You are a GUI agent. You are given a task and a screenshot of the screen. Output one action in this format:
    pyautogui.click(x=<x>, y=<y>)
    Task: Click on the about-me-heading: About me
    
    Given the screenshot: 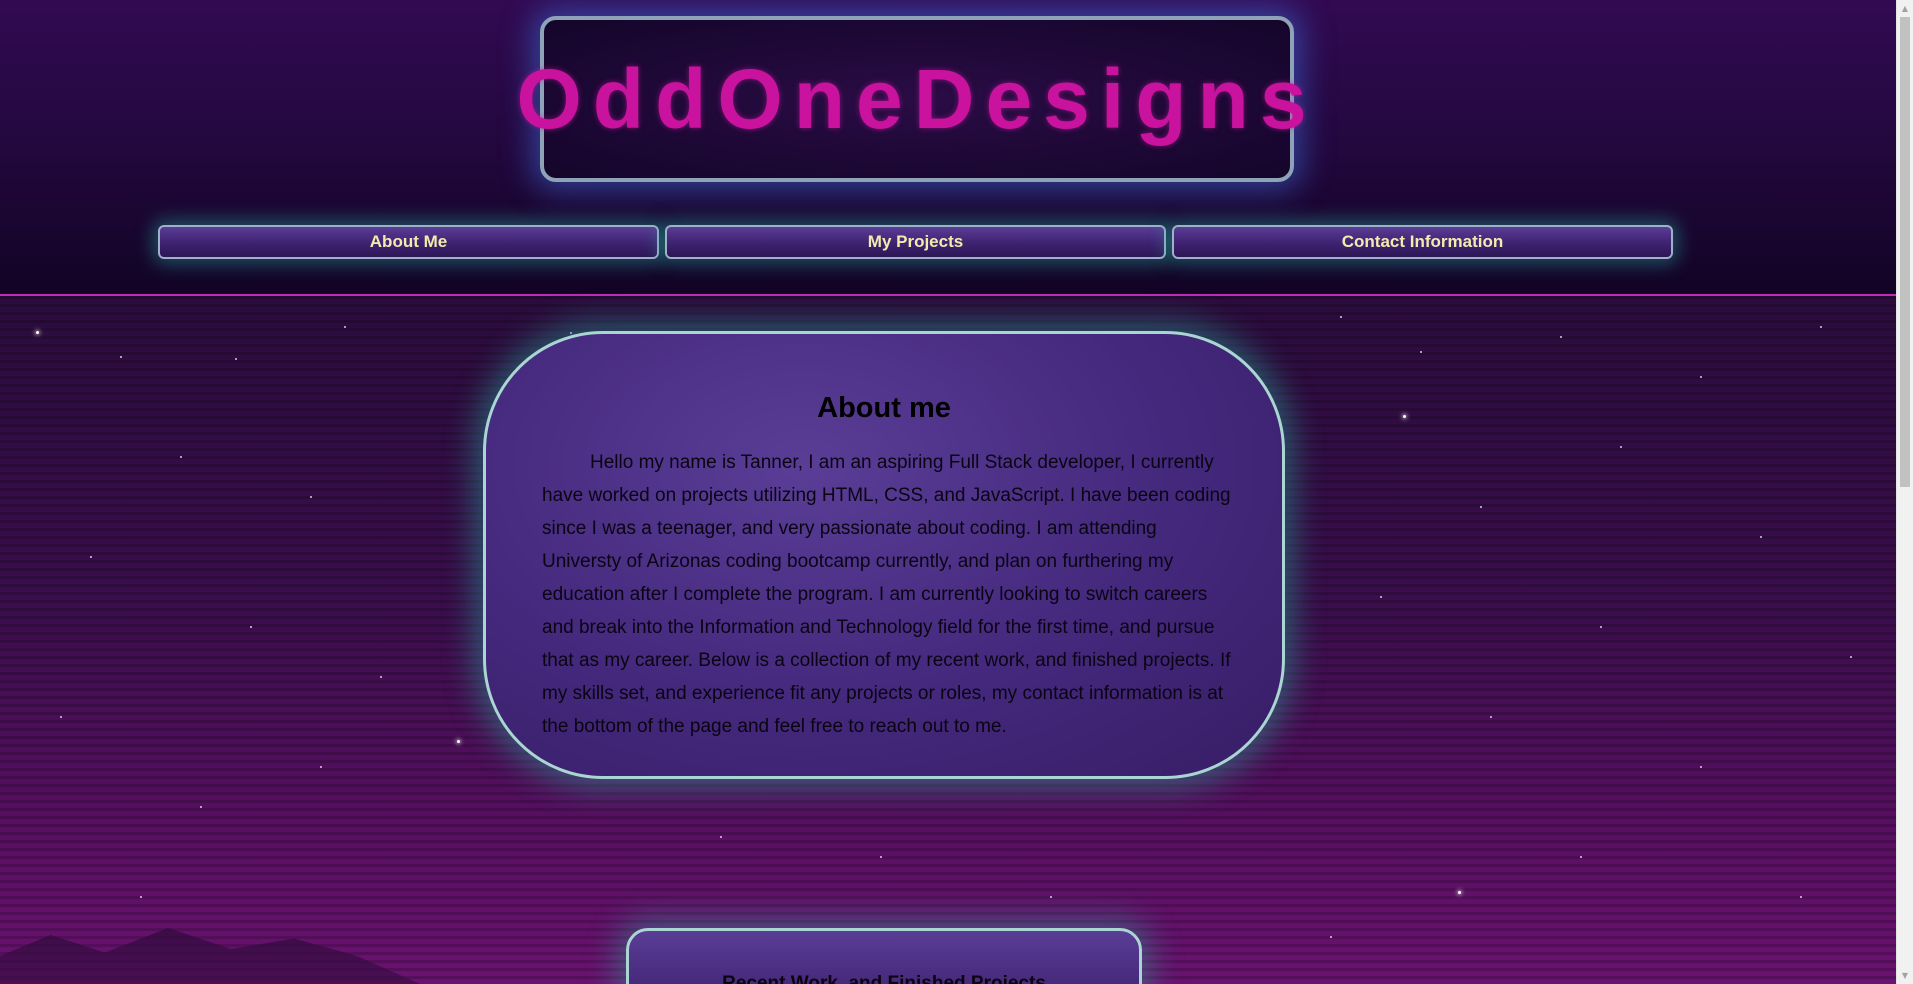 What is the action you would take?
    pyautogui.click(x=884, y=408)
    